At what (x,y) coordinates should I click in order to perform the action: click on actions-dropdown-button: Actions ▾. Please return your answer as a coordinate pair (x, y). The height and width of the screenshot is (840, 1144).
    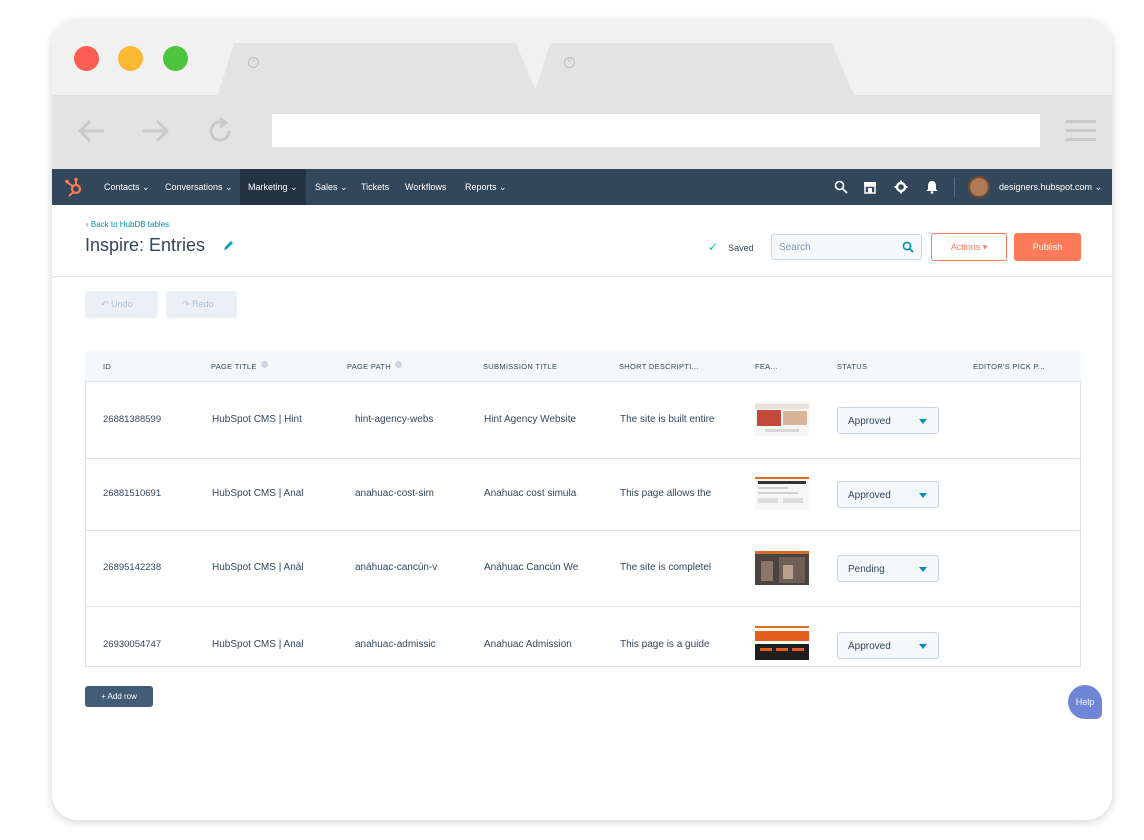
    Looking at the image, I should click on (969, 247).